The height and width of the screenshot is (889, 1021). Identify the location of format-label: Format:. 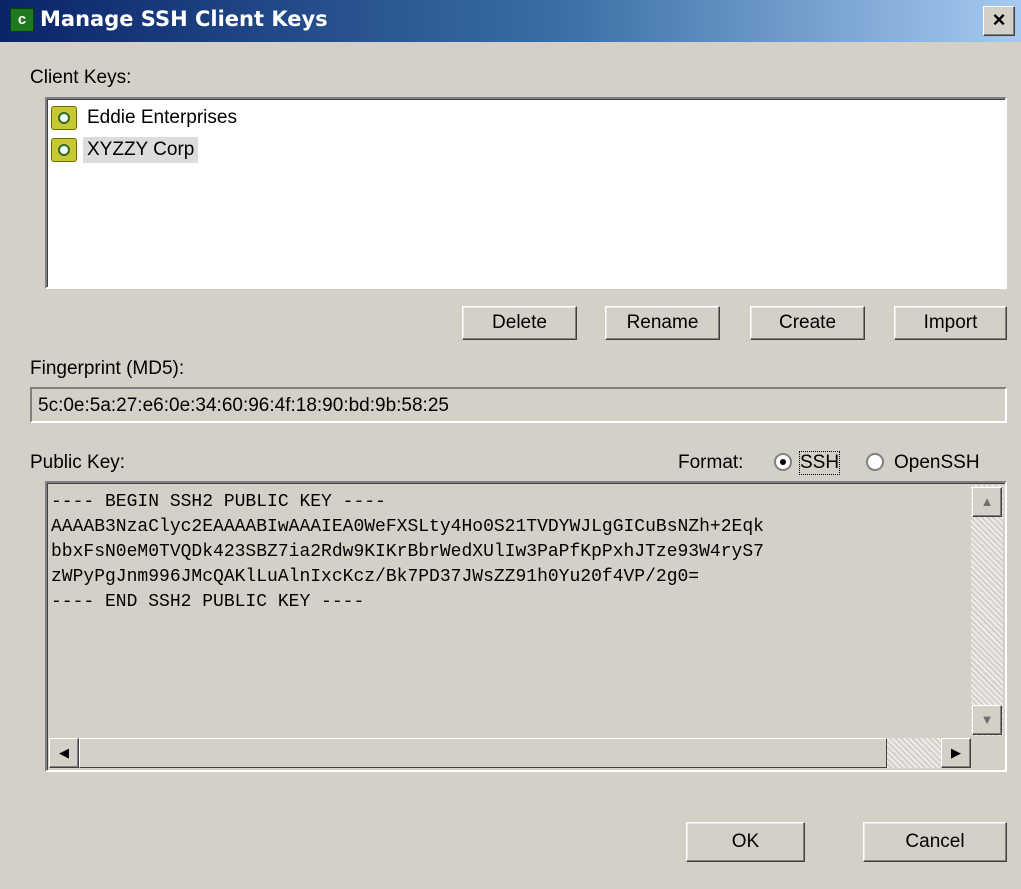
(711, 462).